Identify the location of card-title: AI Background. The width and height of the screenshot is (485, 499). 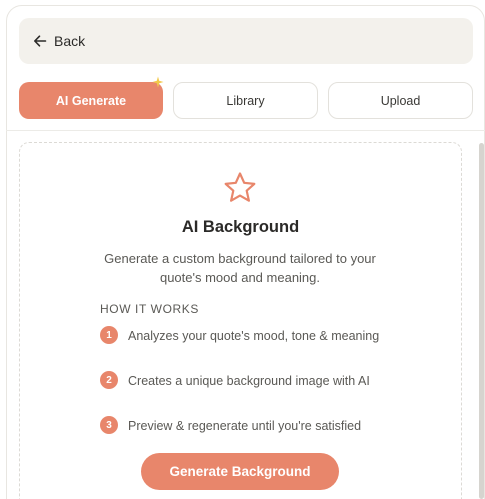
(240, 227).